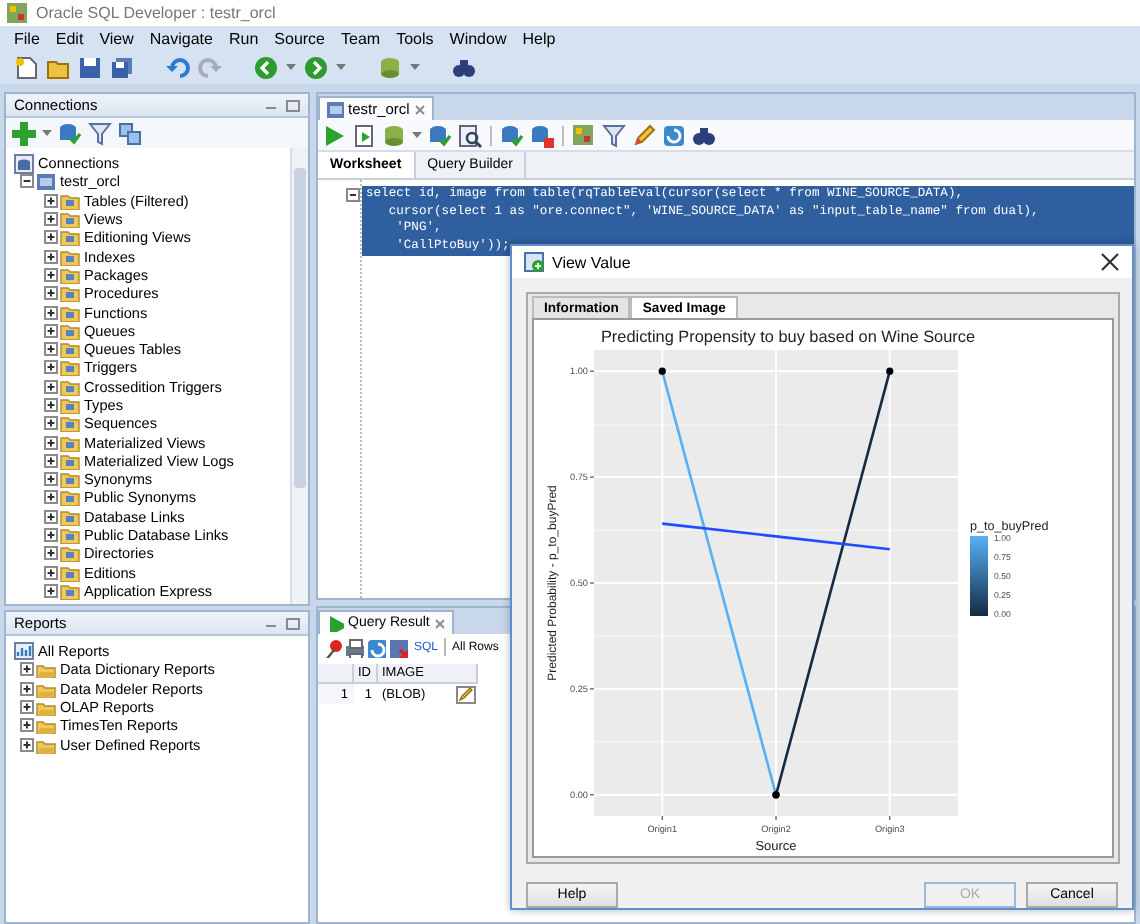 This screenshot has width=1140, height=924. Describe the element at coordinates (361, 38) in the screenshot. I see `menu-item: Team` at that location.